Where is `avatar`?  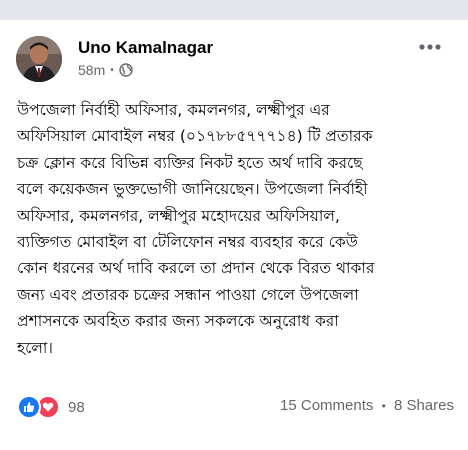 avatar is located at coordinates (39, 59).